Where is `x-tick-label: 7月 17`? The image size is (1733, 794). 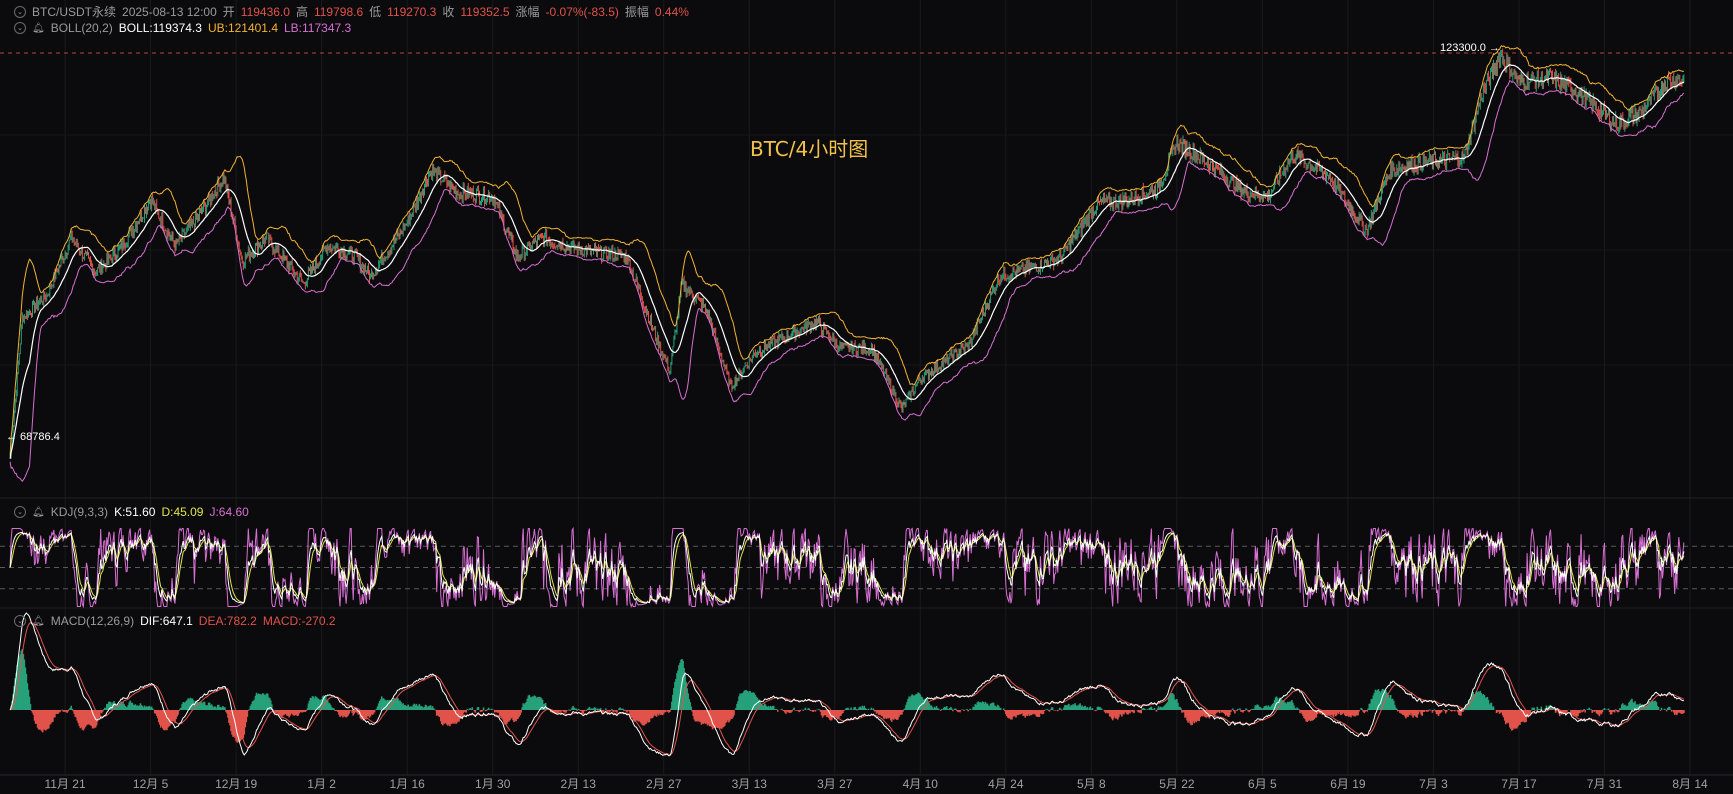
x-tick-label: 7月 17 is located at coordinates (1519, 784).